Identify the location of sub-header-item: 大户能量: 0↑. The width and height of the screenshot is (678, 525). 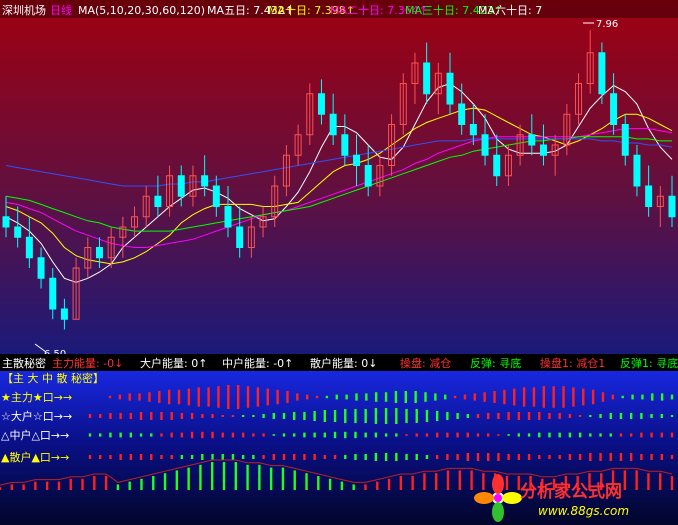
(173, 363).